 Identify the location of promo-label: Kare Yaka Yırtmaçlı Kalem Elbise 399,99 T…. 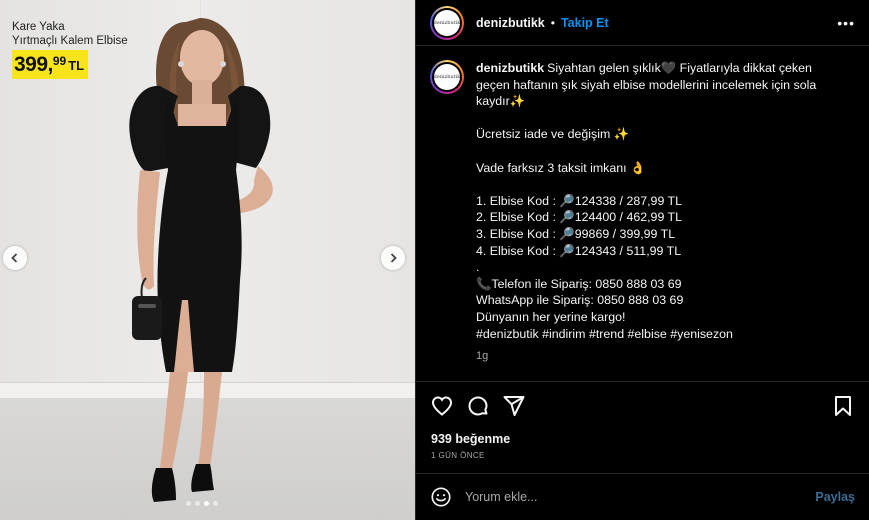
(70, 49).